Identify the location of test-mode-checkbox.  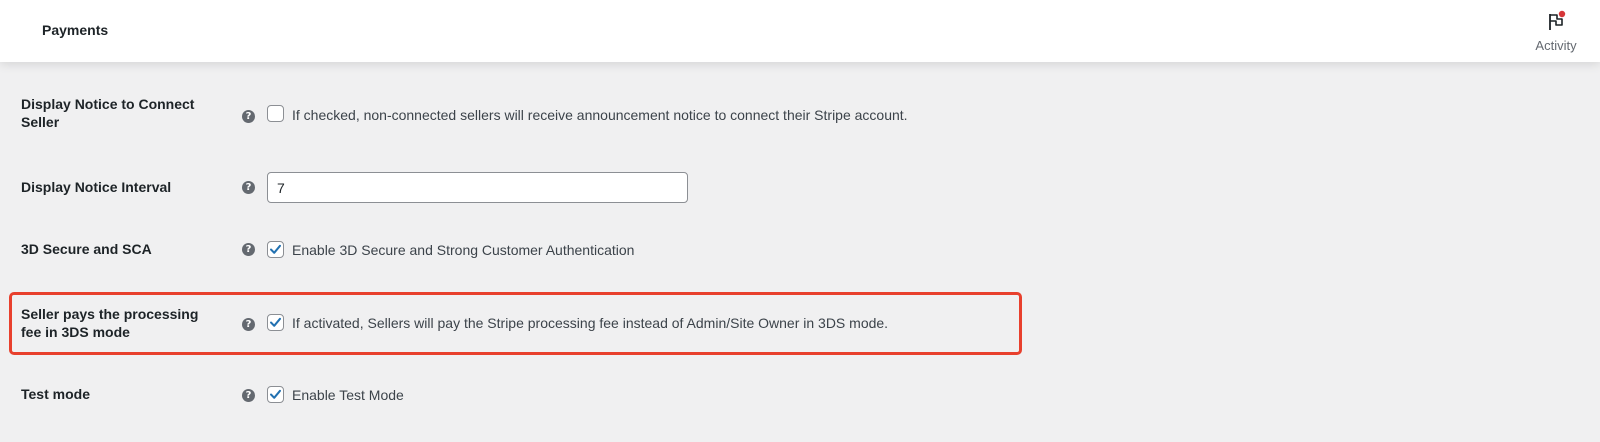
(275, 394).